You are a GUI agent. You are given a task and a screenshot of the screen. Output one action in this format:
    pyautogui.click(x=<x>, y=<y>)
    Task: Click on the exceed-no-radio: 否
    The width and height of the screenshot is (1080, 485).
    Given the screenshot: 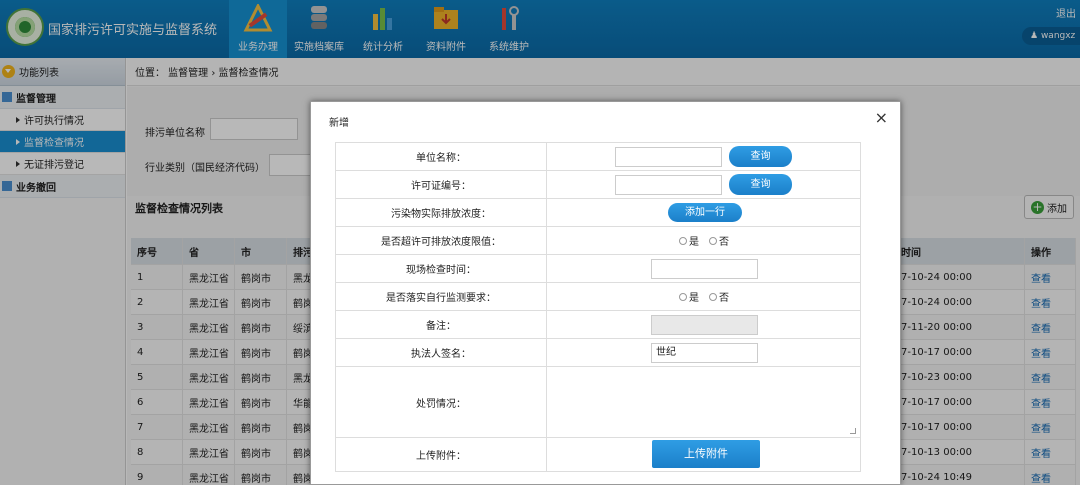 What is the action you would take?
    pyautogui.click(x=719, y=240)
    